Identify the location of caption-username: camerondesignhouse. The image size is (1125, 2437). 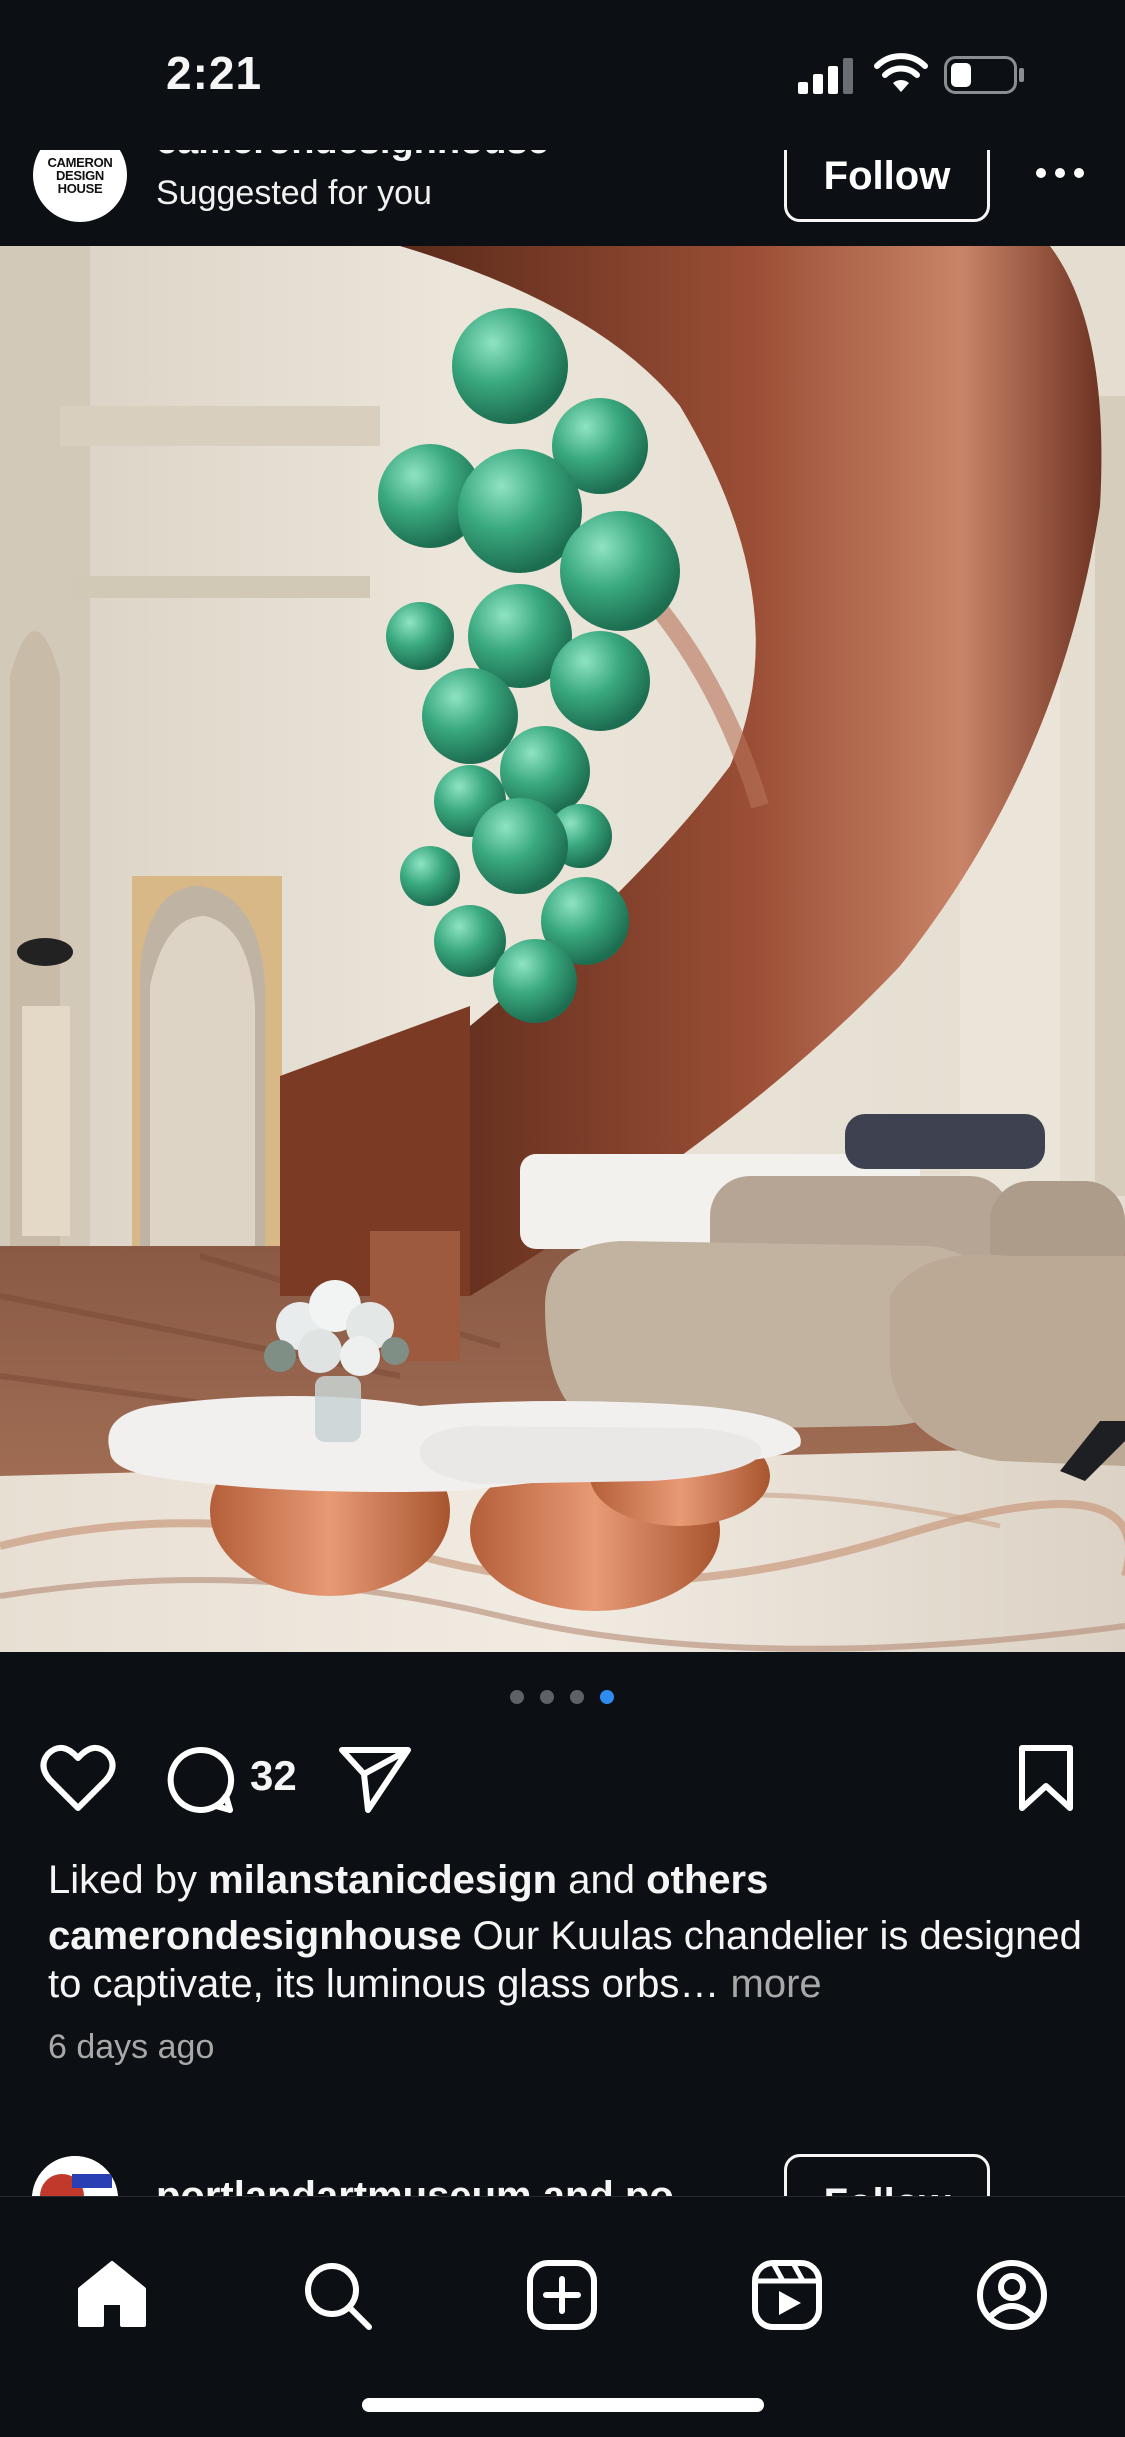
(254, 1936).